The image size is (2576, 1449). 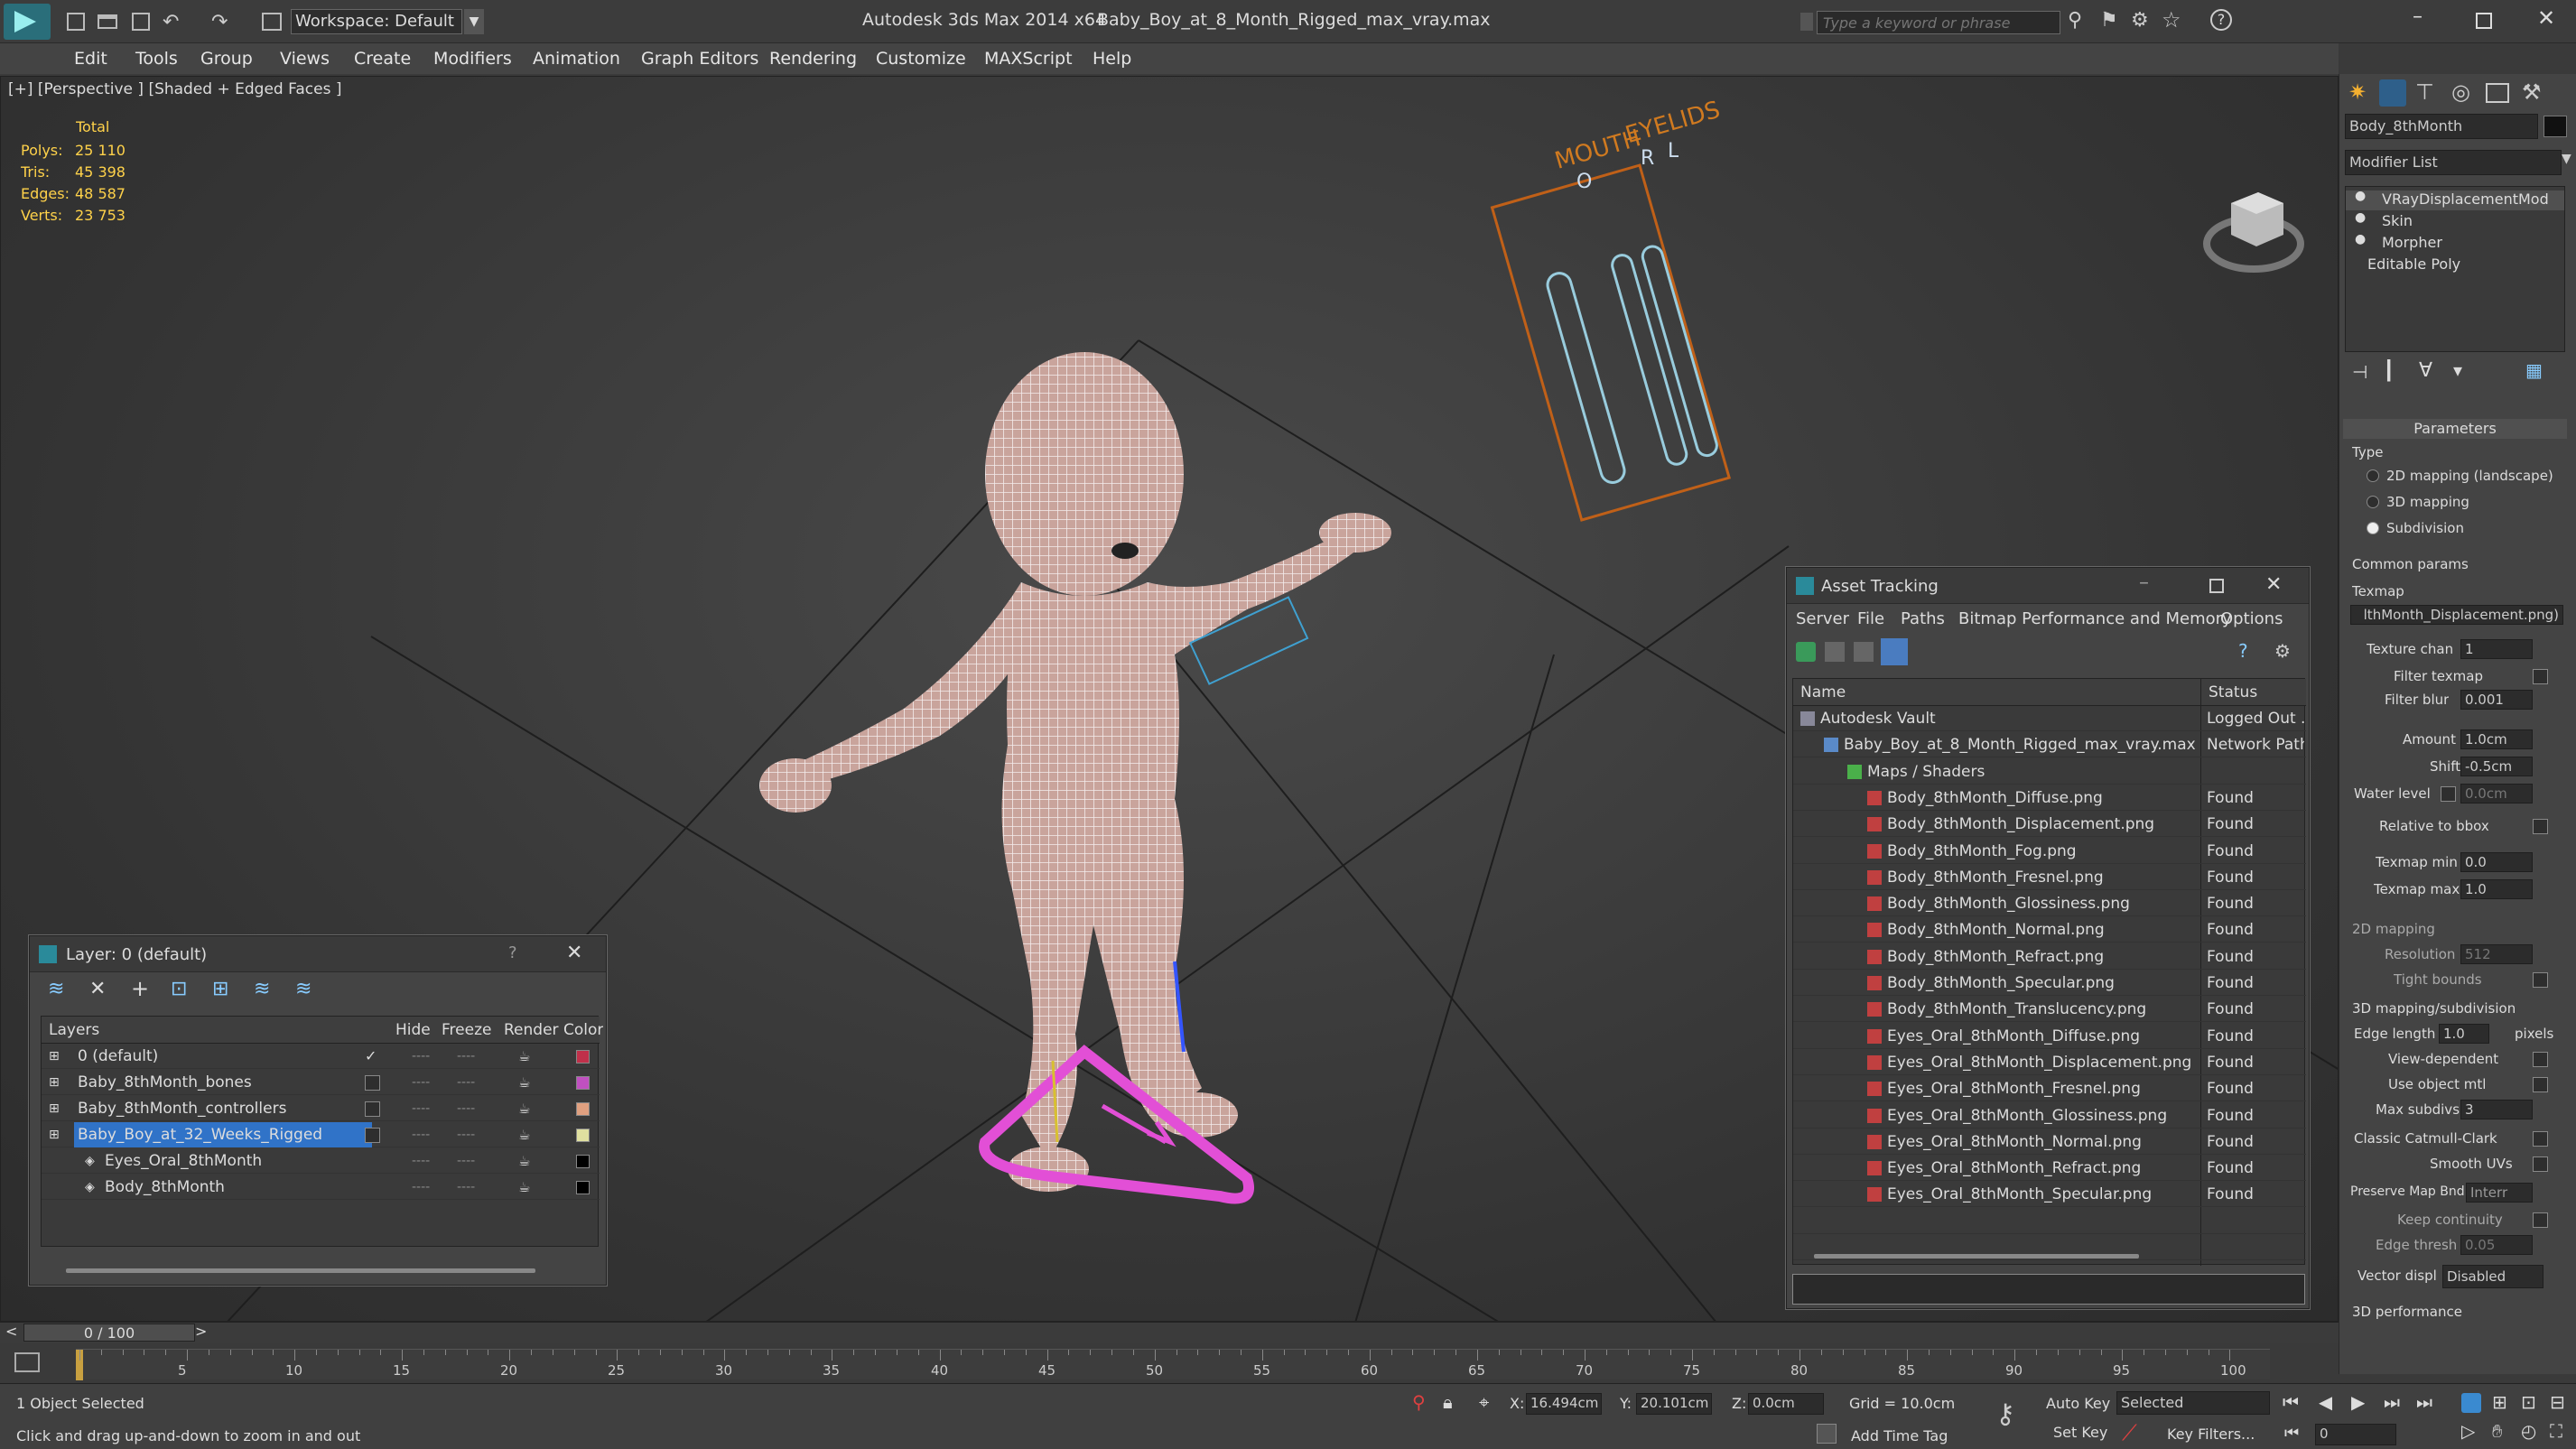 What do you see at coordinates (524, 1187) in the screenshot?
I see `render-teapot-icon: ☕︎` at bounding box center [524, 1187].